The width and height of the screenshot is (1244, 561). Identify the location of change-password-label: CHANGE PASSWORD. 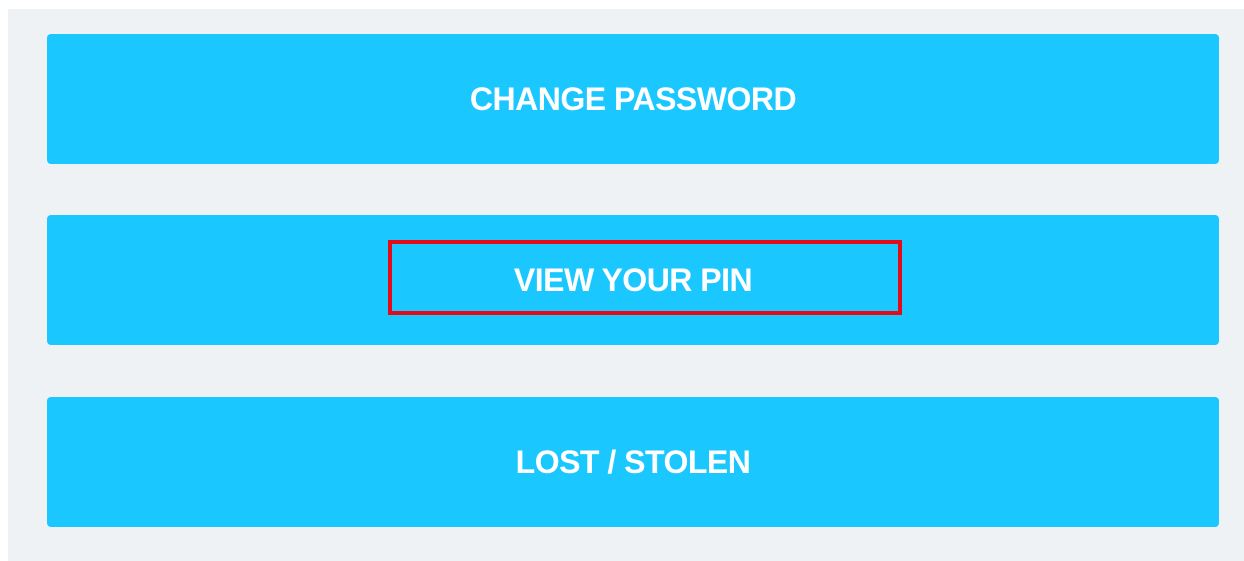
(633, 98).